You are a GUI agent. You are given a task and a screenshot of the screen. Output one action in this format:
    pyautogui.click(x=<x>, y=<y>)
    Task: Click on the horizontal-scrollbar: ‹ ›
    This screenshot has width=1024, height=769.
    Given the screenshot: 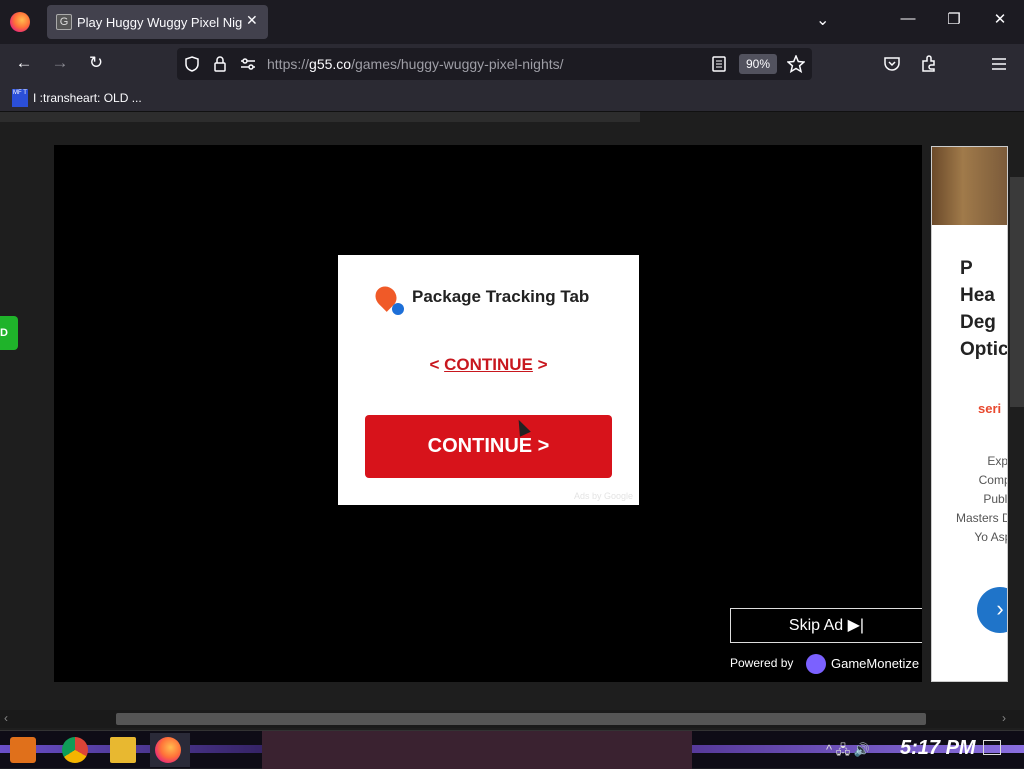 What is the action you would take?
    pyautogui.click(x=512, y=719)
    